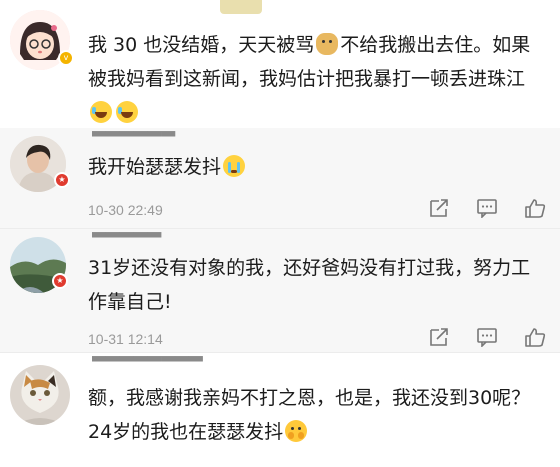 This screenshot has height=467, width=560. I want to click on username: ▂▂▂▂▂, so click(147, 234).